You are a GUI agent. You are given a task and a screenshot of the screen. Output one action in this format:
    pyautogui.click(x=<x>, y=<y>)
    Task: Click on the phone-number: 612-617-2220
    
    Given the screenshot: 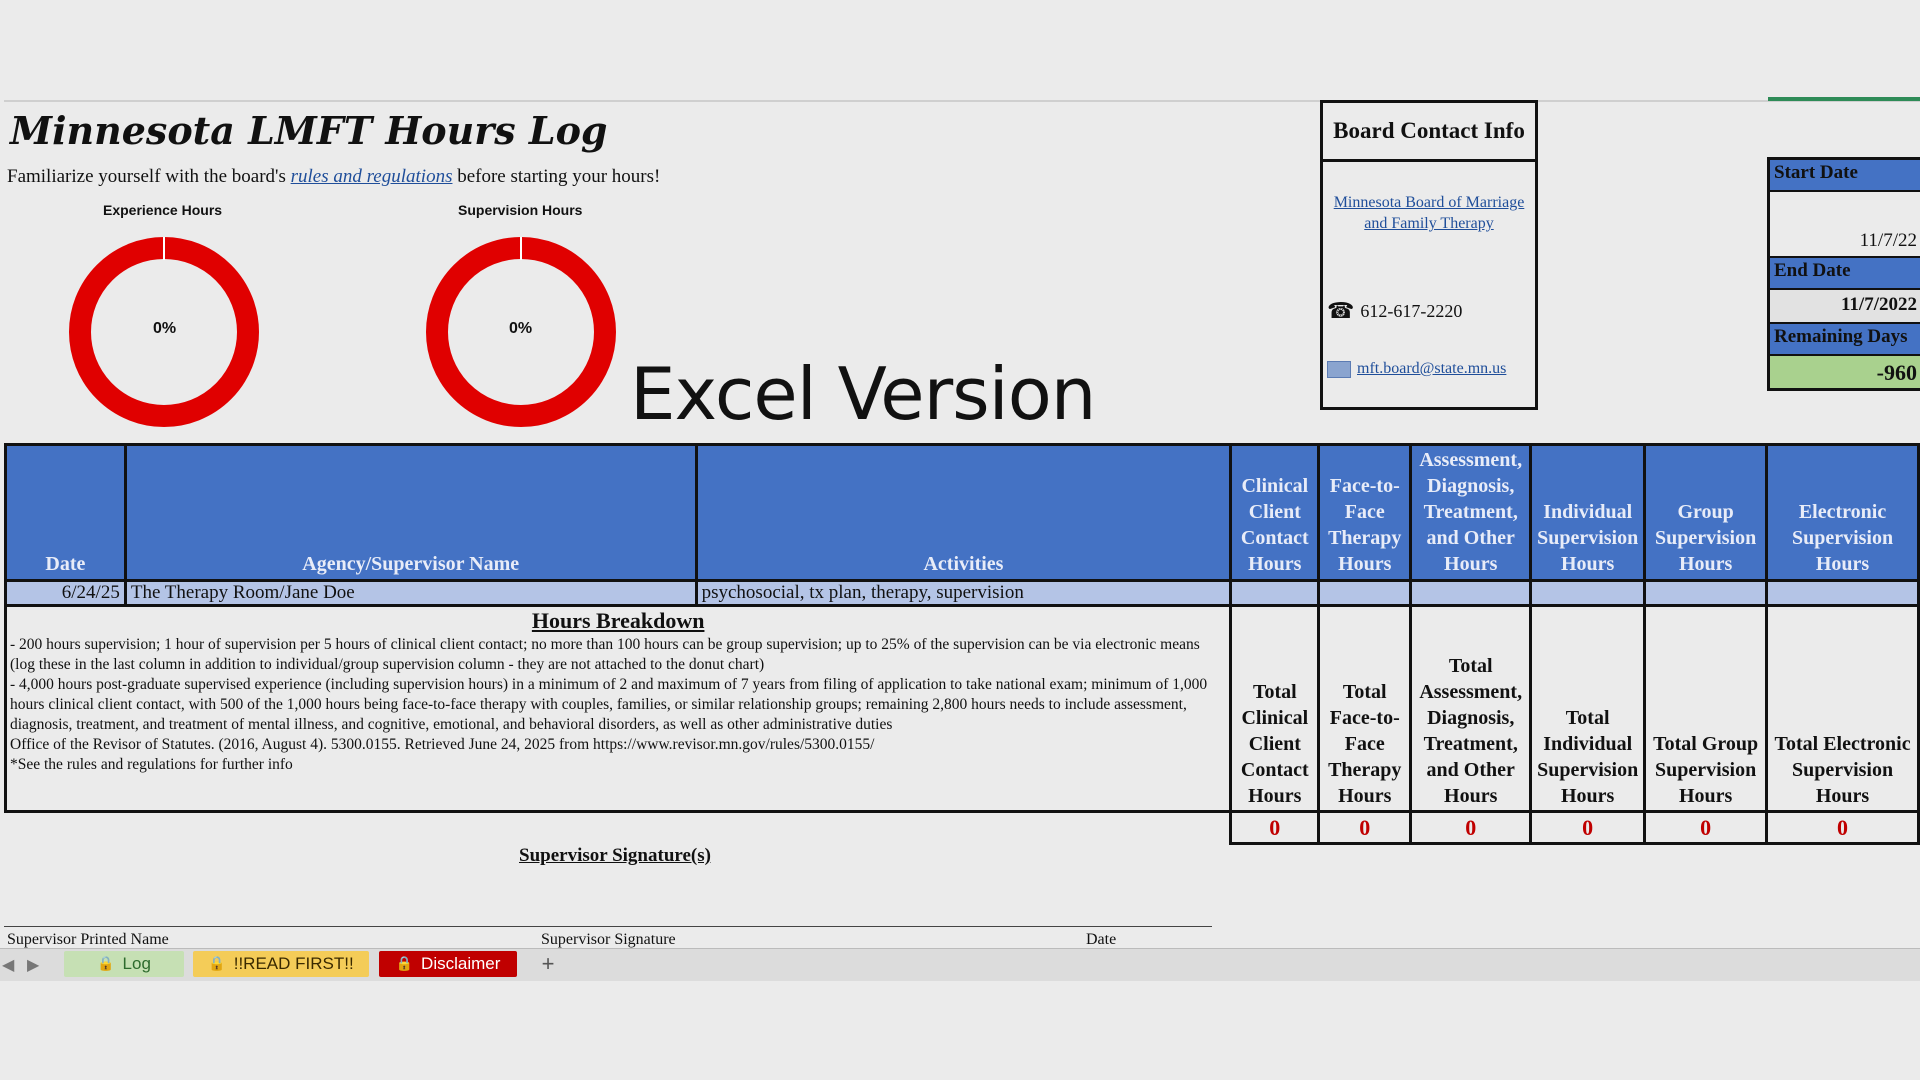 What is the action you would take?
    pyautogui.click(x=1411, y=311)
    